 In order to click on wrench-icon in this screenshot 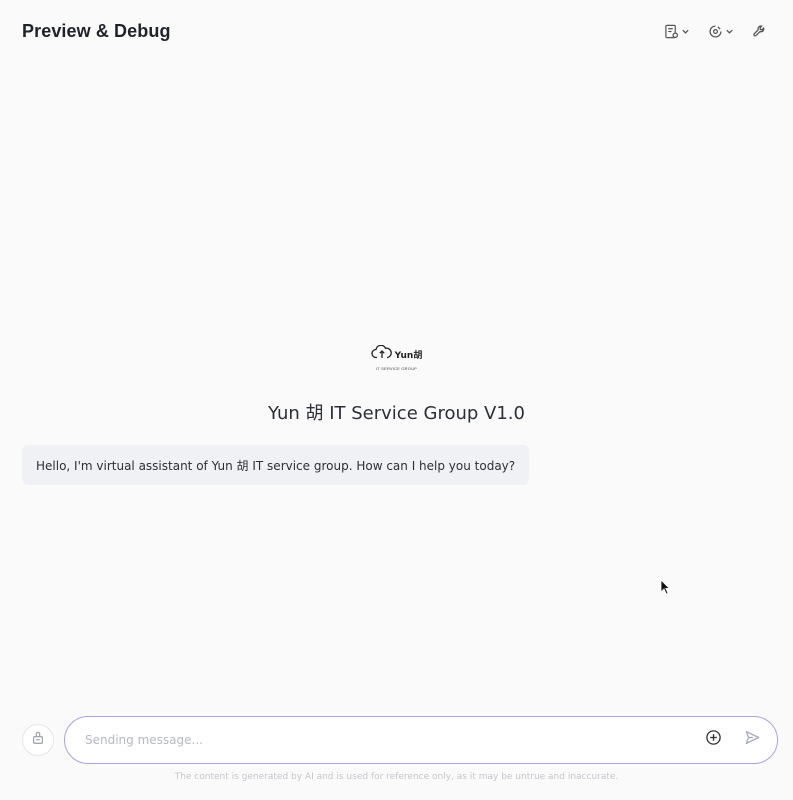, I will do `click(759, 31)`.